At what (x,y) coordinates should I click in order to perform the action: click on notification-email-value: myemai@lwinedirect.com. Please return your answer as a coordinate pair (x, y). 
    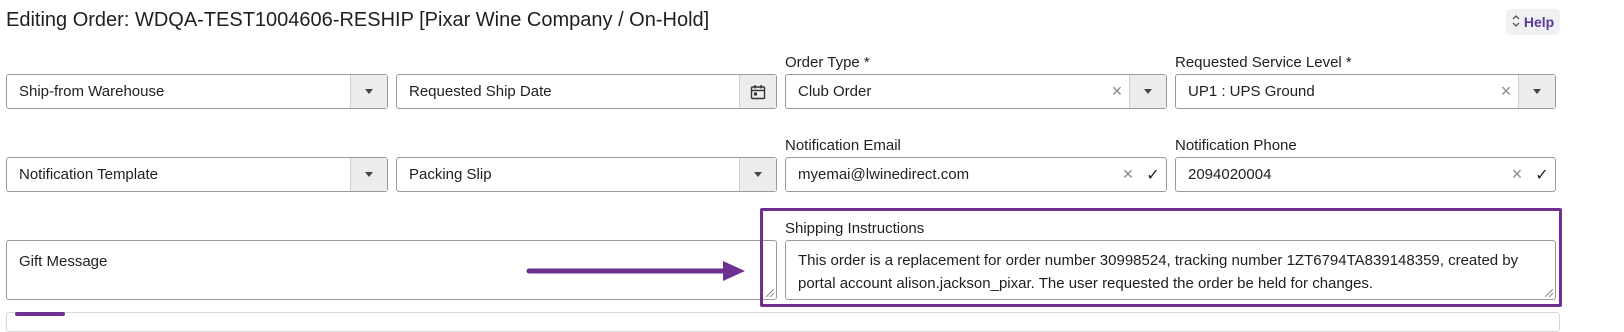
    Looking at the image, I should click on (884, 174).